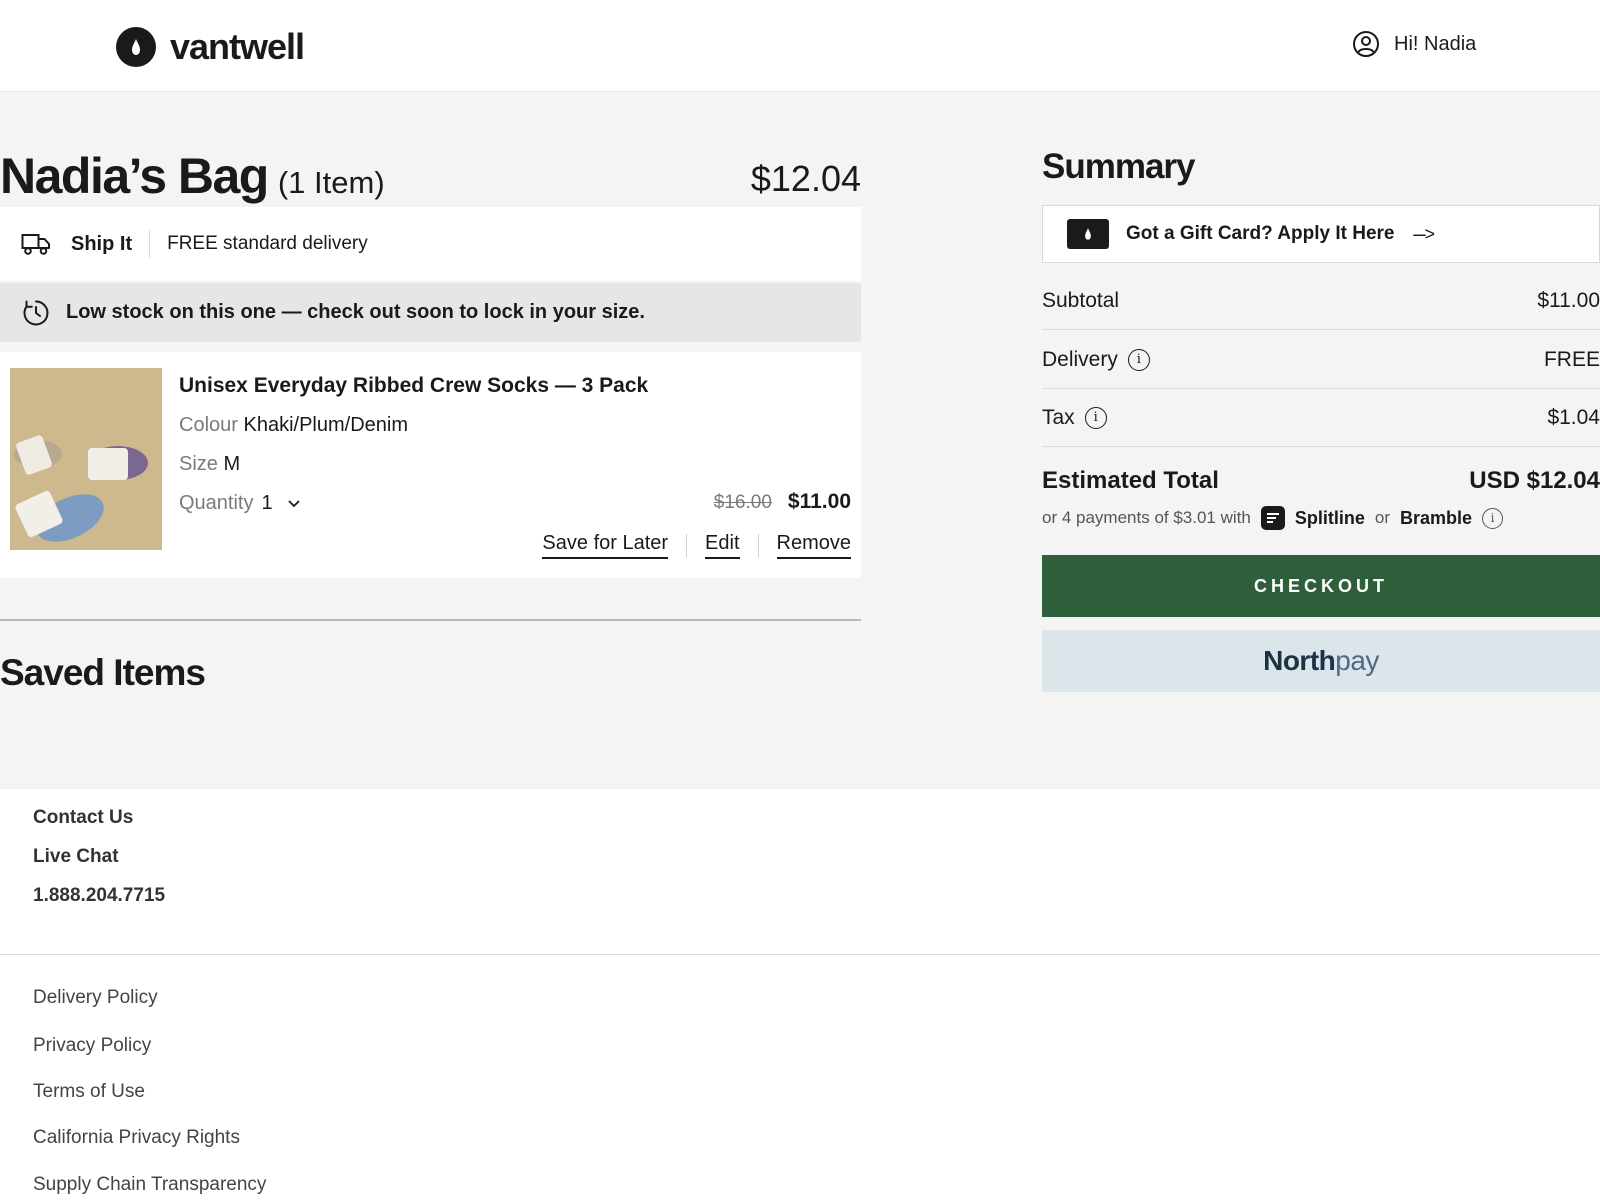 This screenshot has height=1200, width=1600. What do you see at coordinates (136, 47) in the screenshot?
I see `logo-mark-icon` at bounding box center [136, 47].